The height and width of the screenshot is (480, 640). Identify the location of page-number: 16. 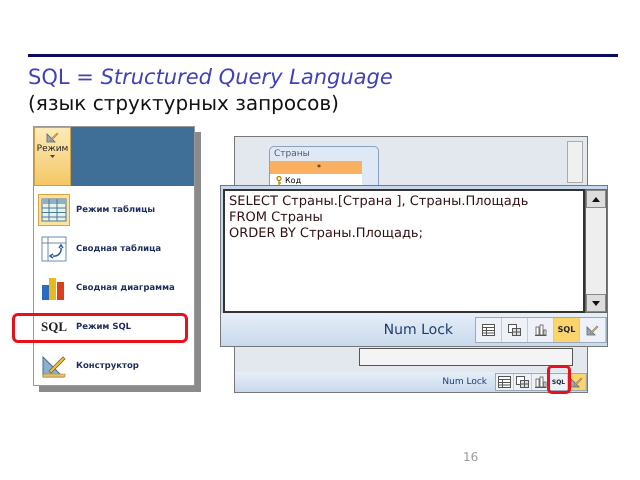
(470, 457).